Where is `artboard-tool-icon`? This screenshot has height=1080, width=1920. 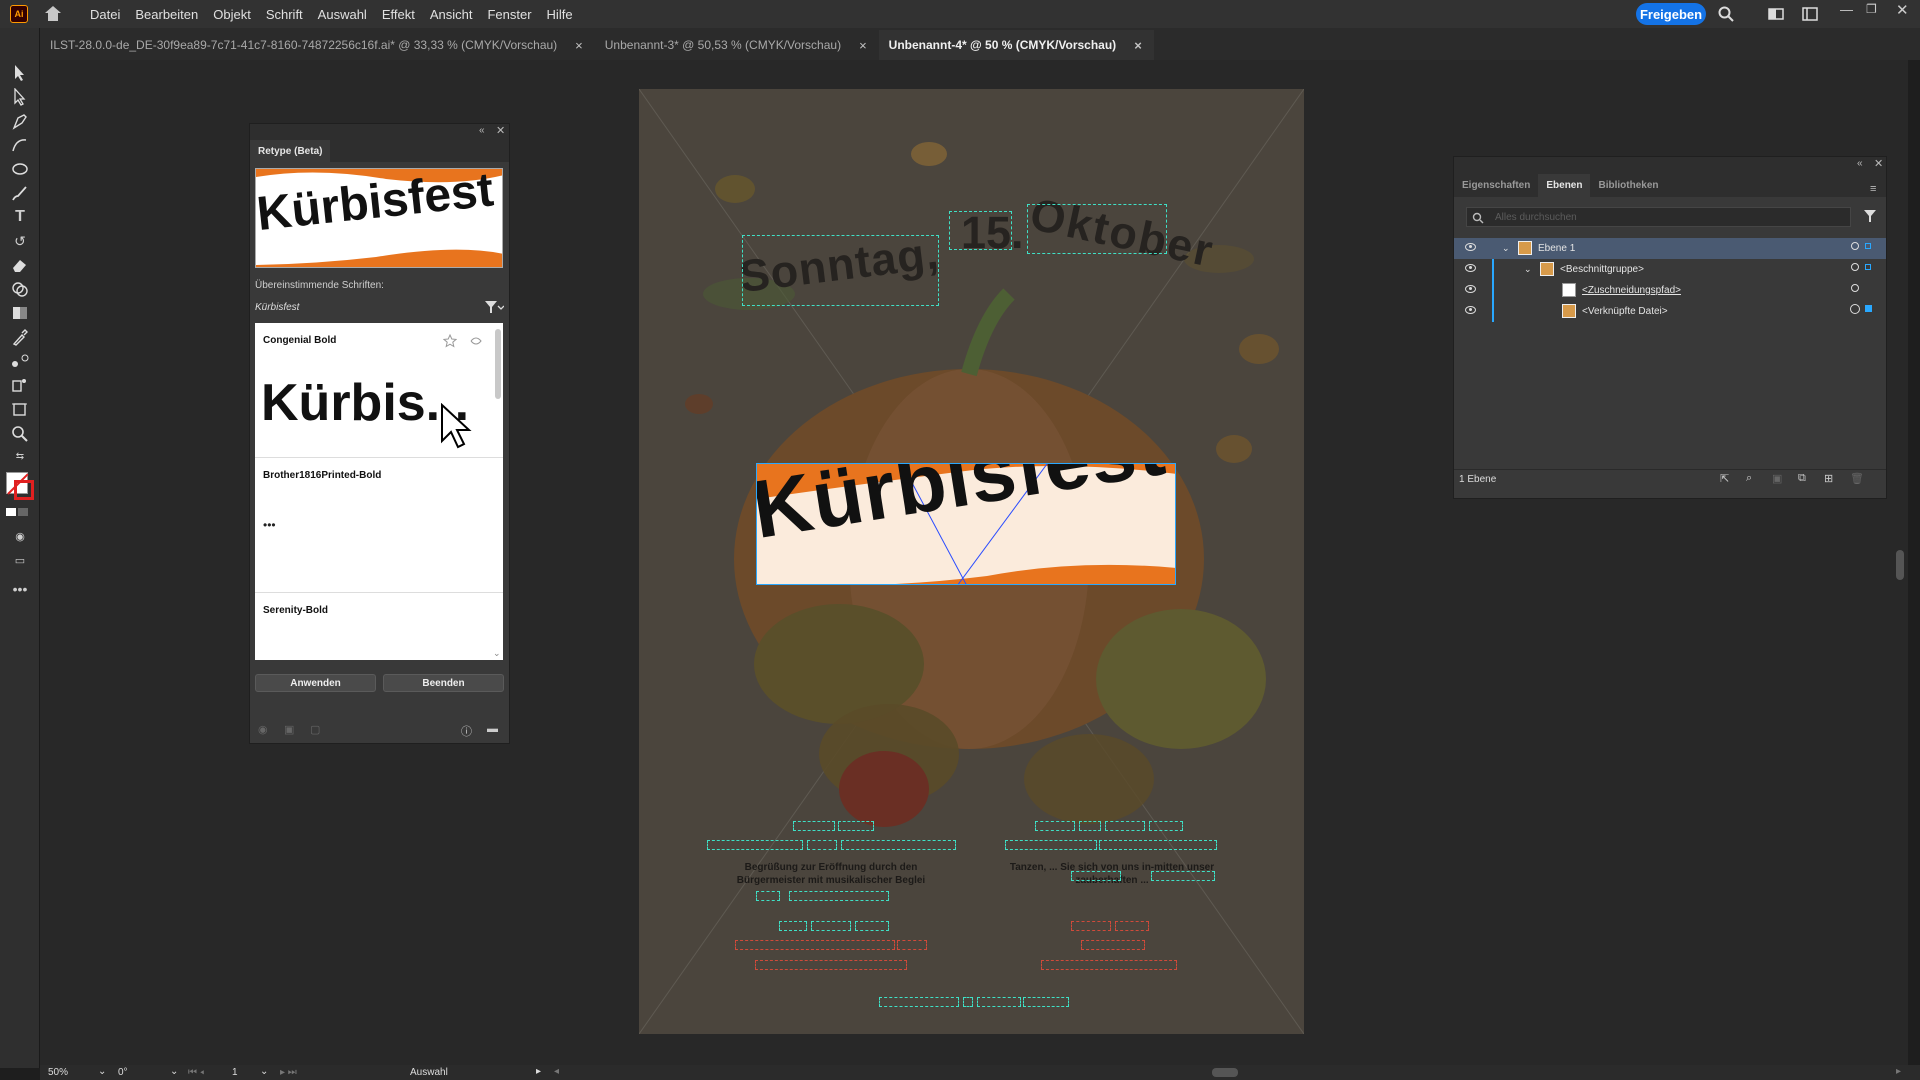
artboard-tool-icon is located at coordinates (20, 409).